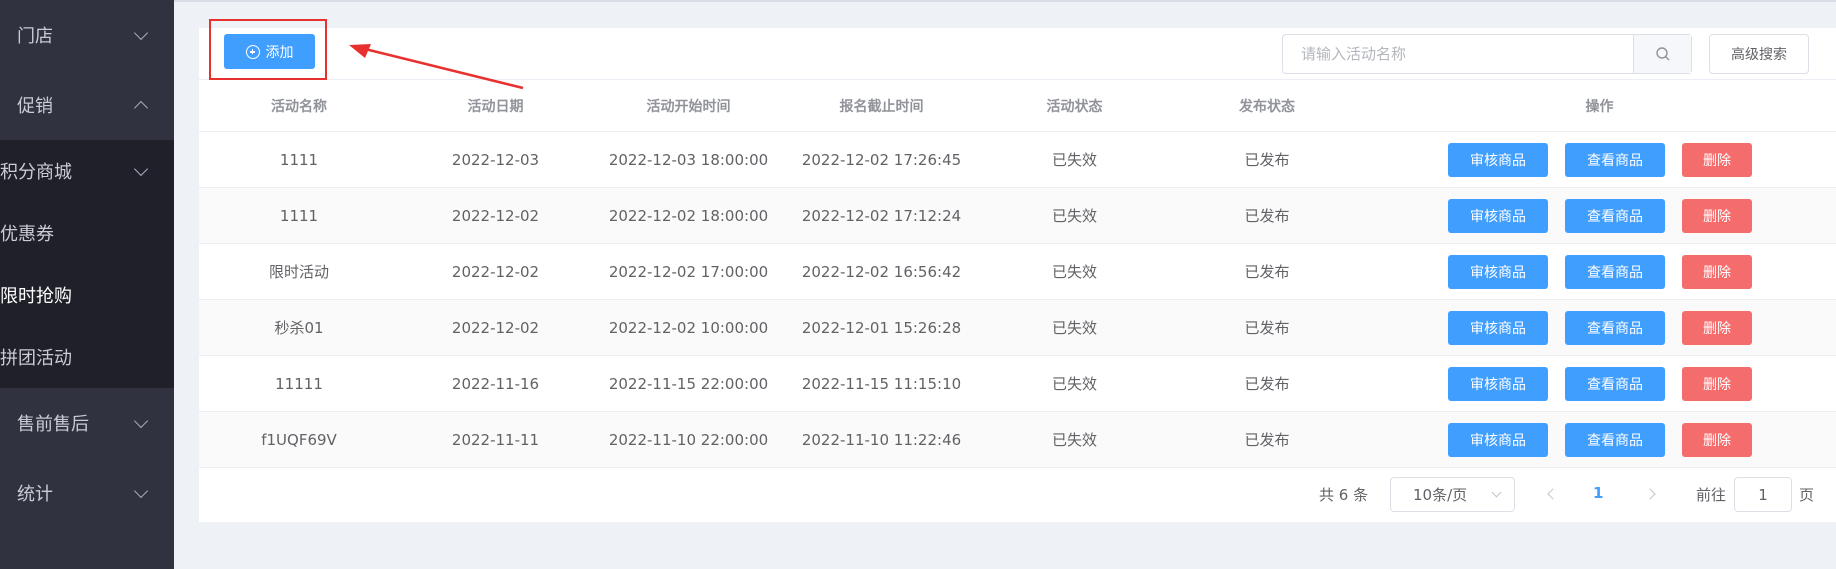 The image size is (1836, 569). I want to click on column-header: 操作, so click(1599, 106).